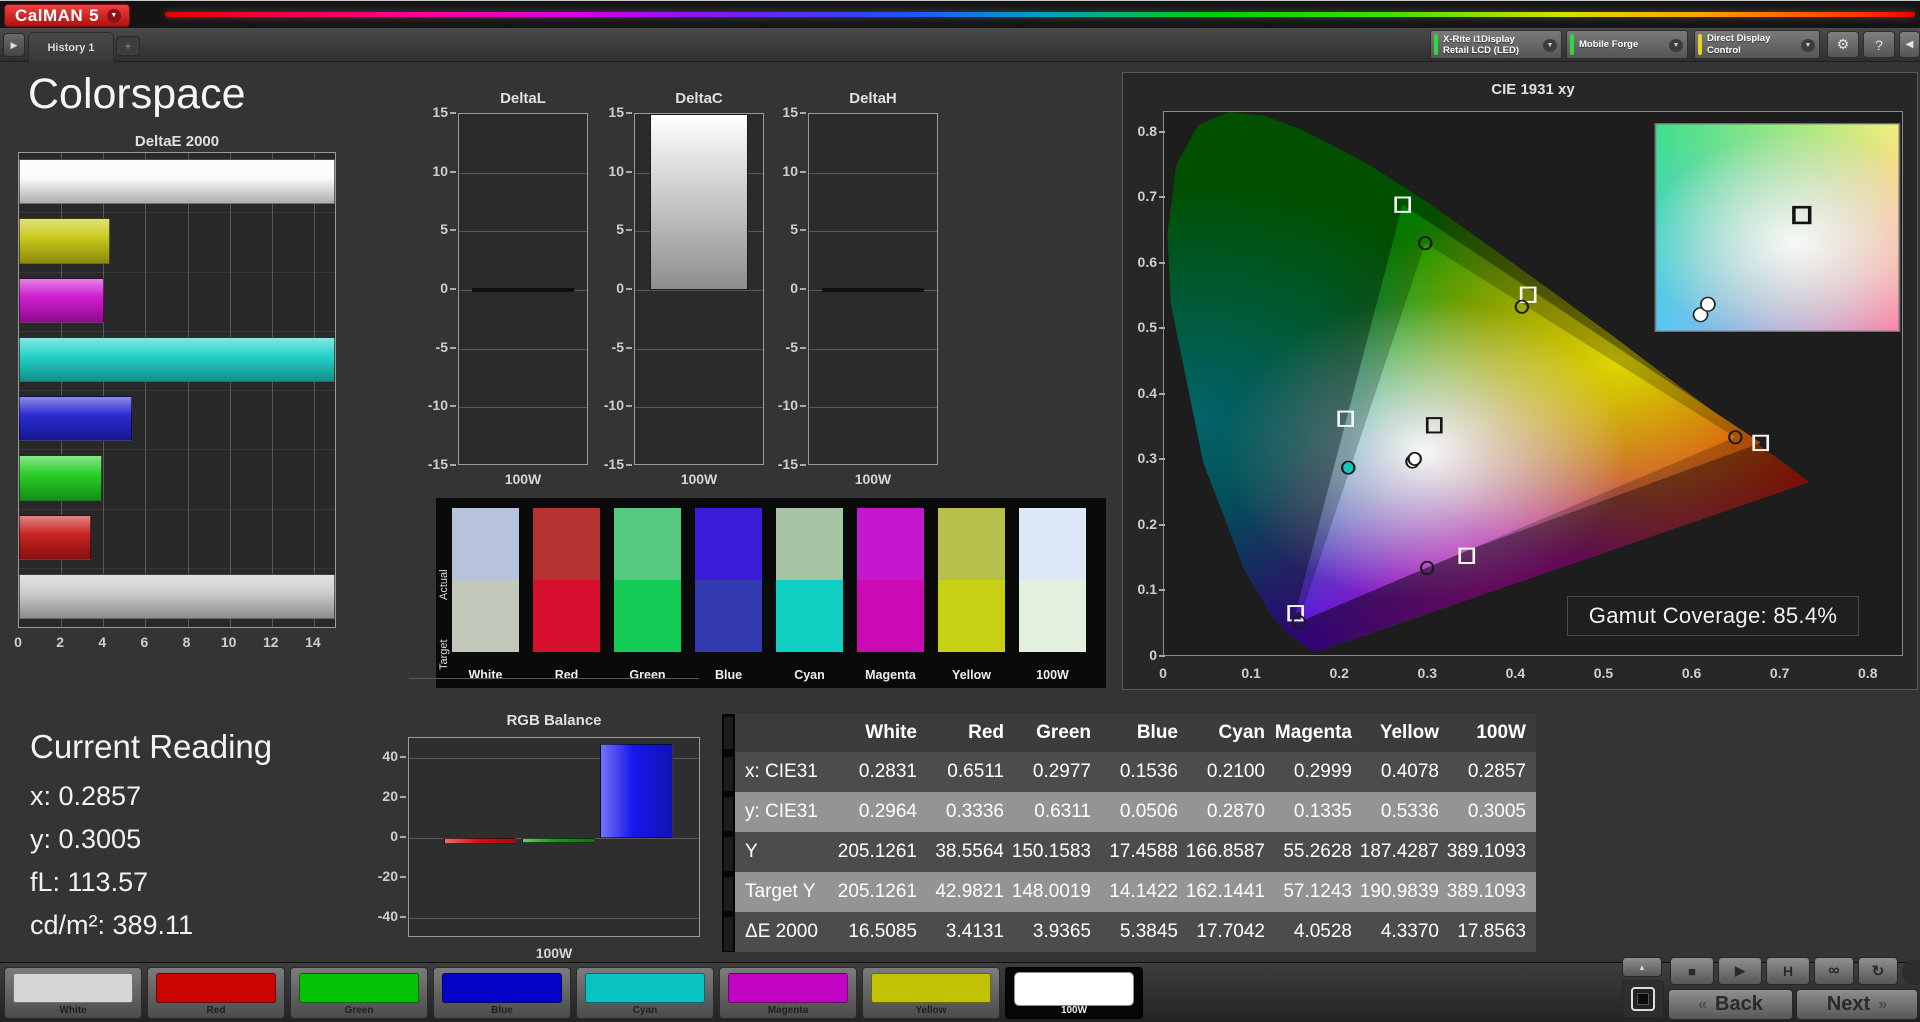 The image size is (1920, 1022). Describe the element at coordinates (186, 642) in the screenshot. I see `axis-tick: 8` at that location.